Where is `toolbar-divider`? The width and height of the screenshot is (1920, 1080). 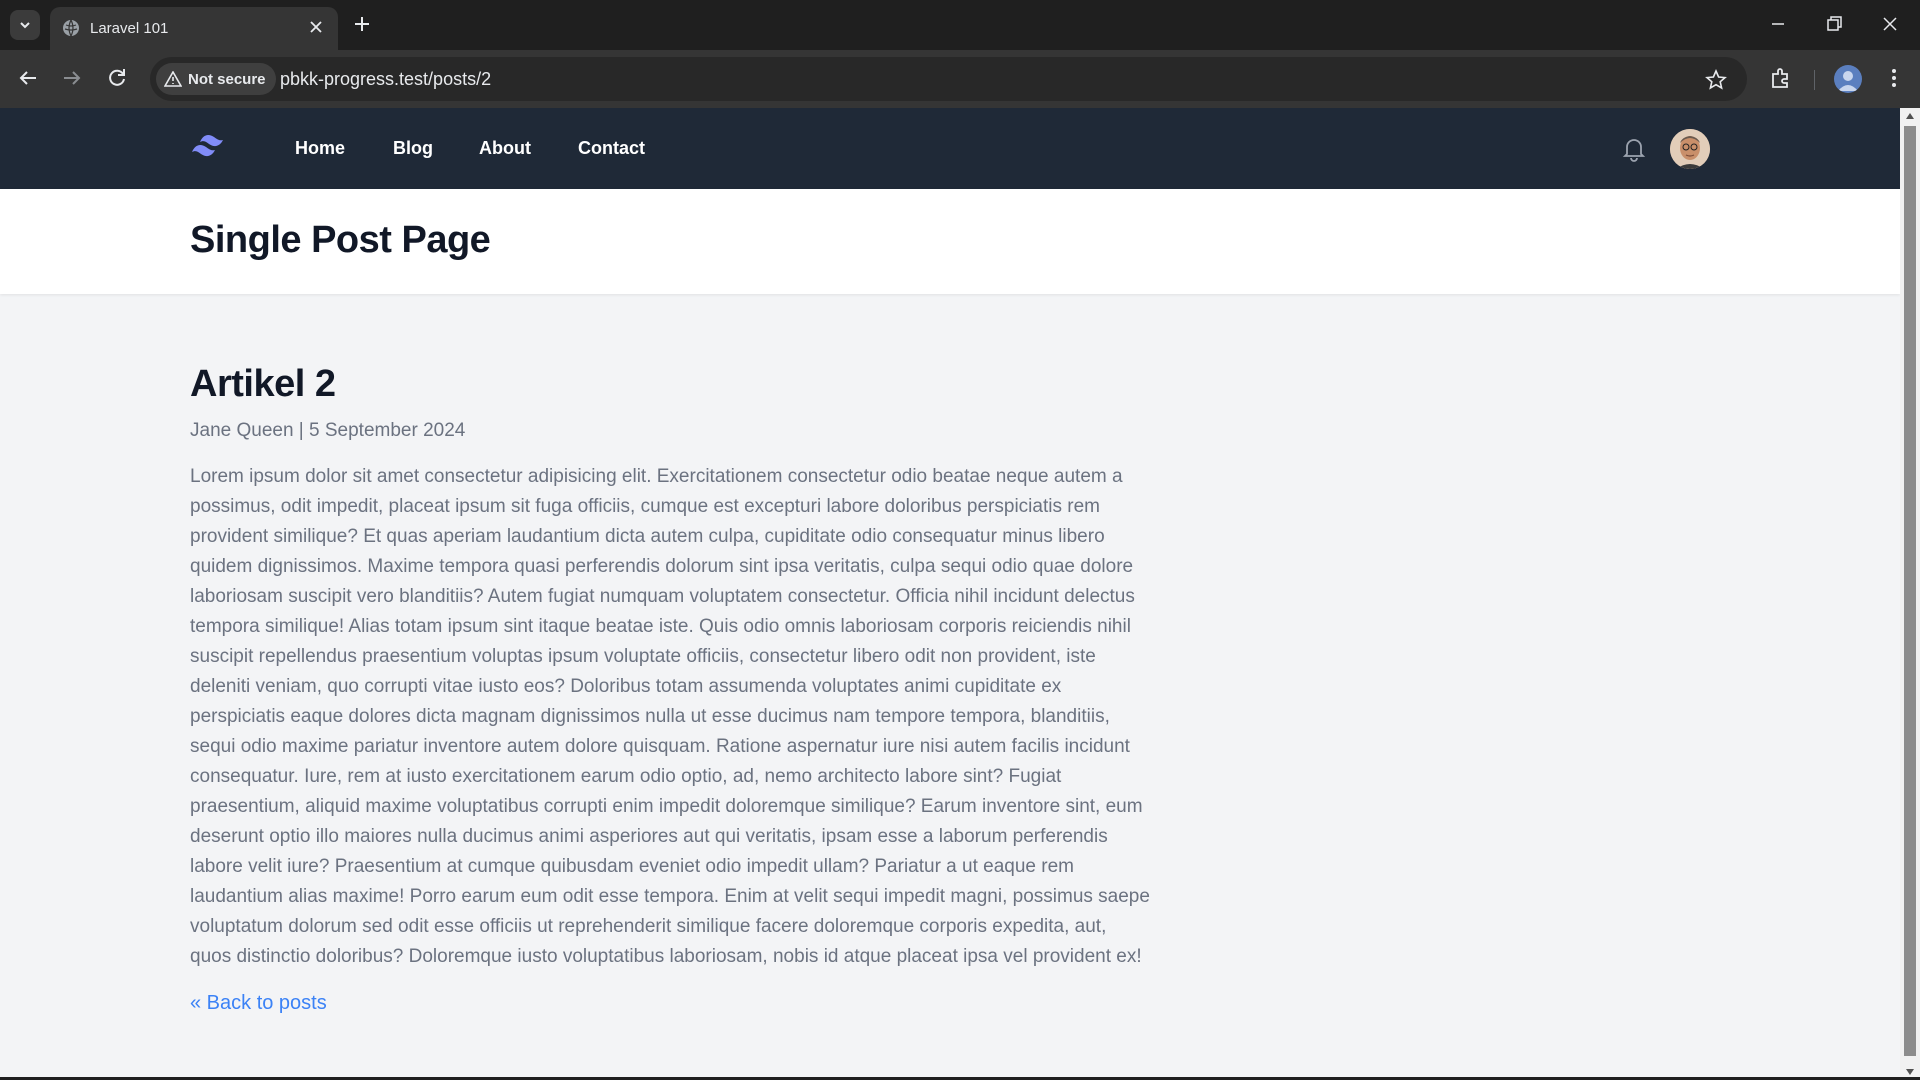
toolbar-divider is located at coordinates (1814, 80).